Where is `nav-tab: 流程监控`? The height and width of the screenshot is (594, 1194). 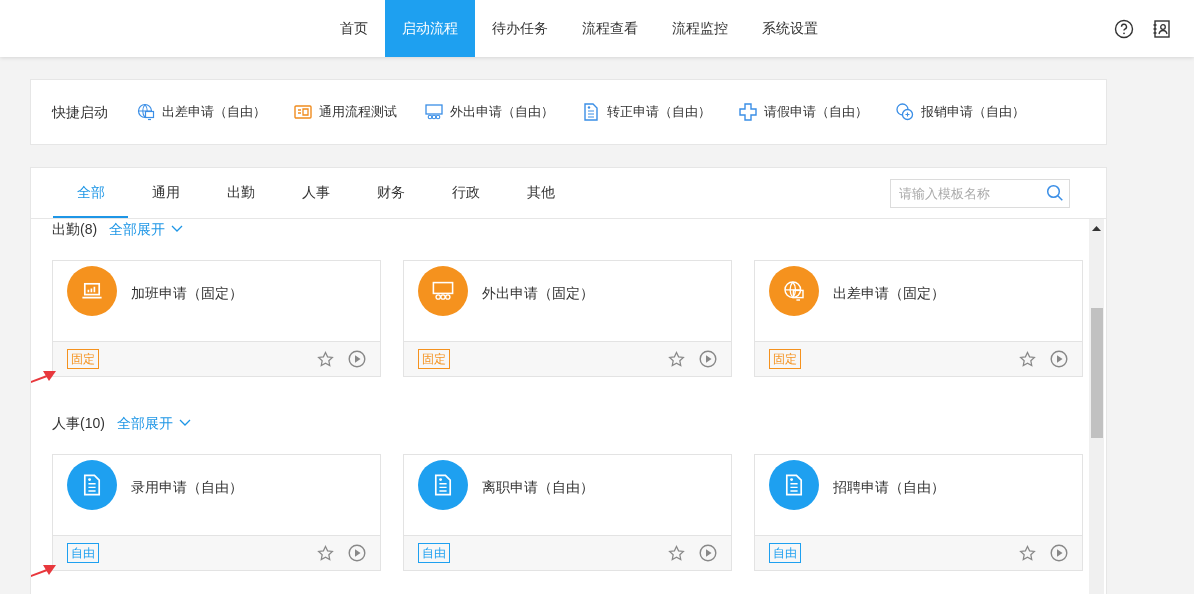 nav-tab: 流程监控 is located at coordinates (700, 28).